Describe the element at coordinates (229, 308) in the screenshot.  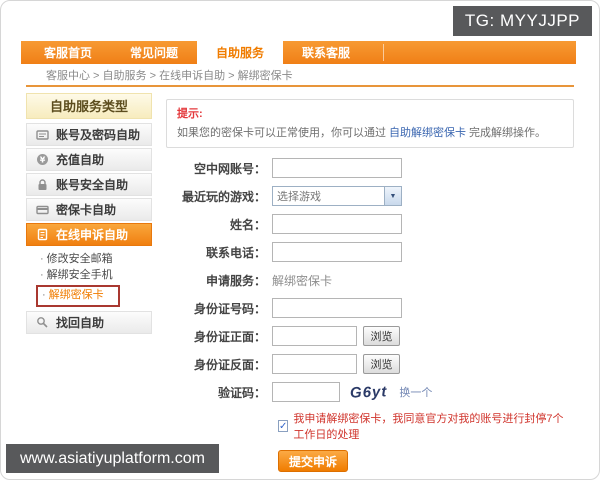
I see `id-number-label: 身份证号码：` at that location.